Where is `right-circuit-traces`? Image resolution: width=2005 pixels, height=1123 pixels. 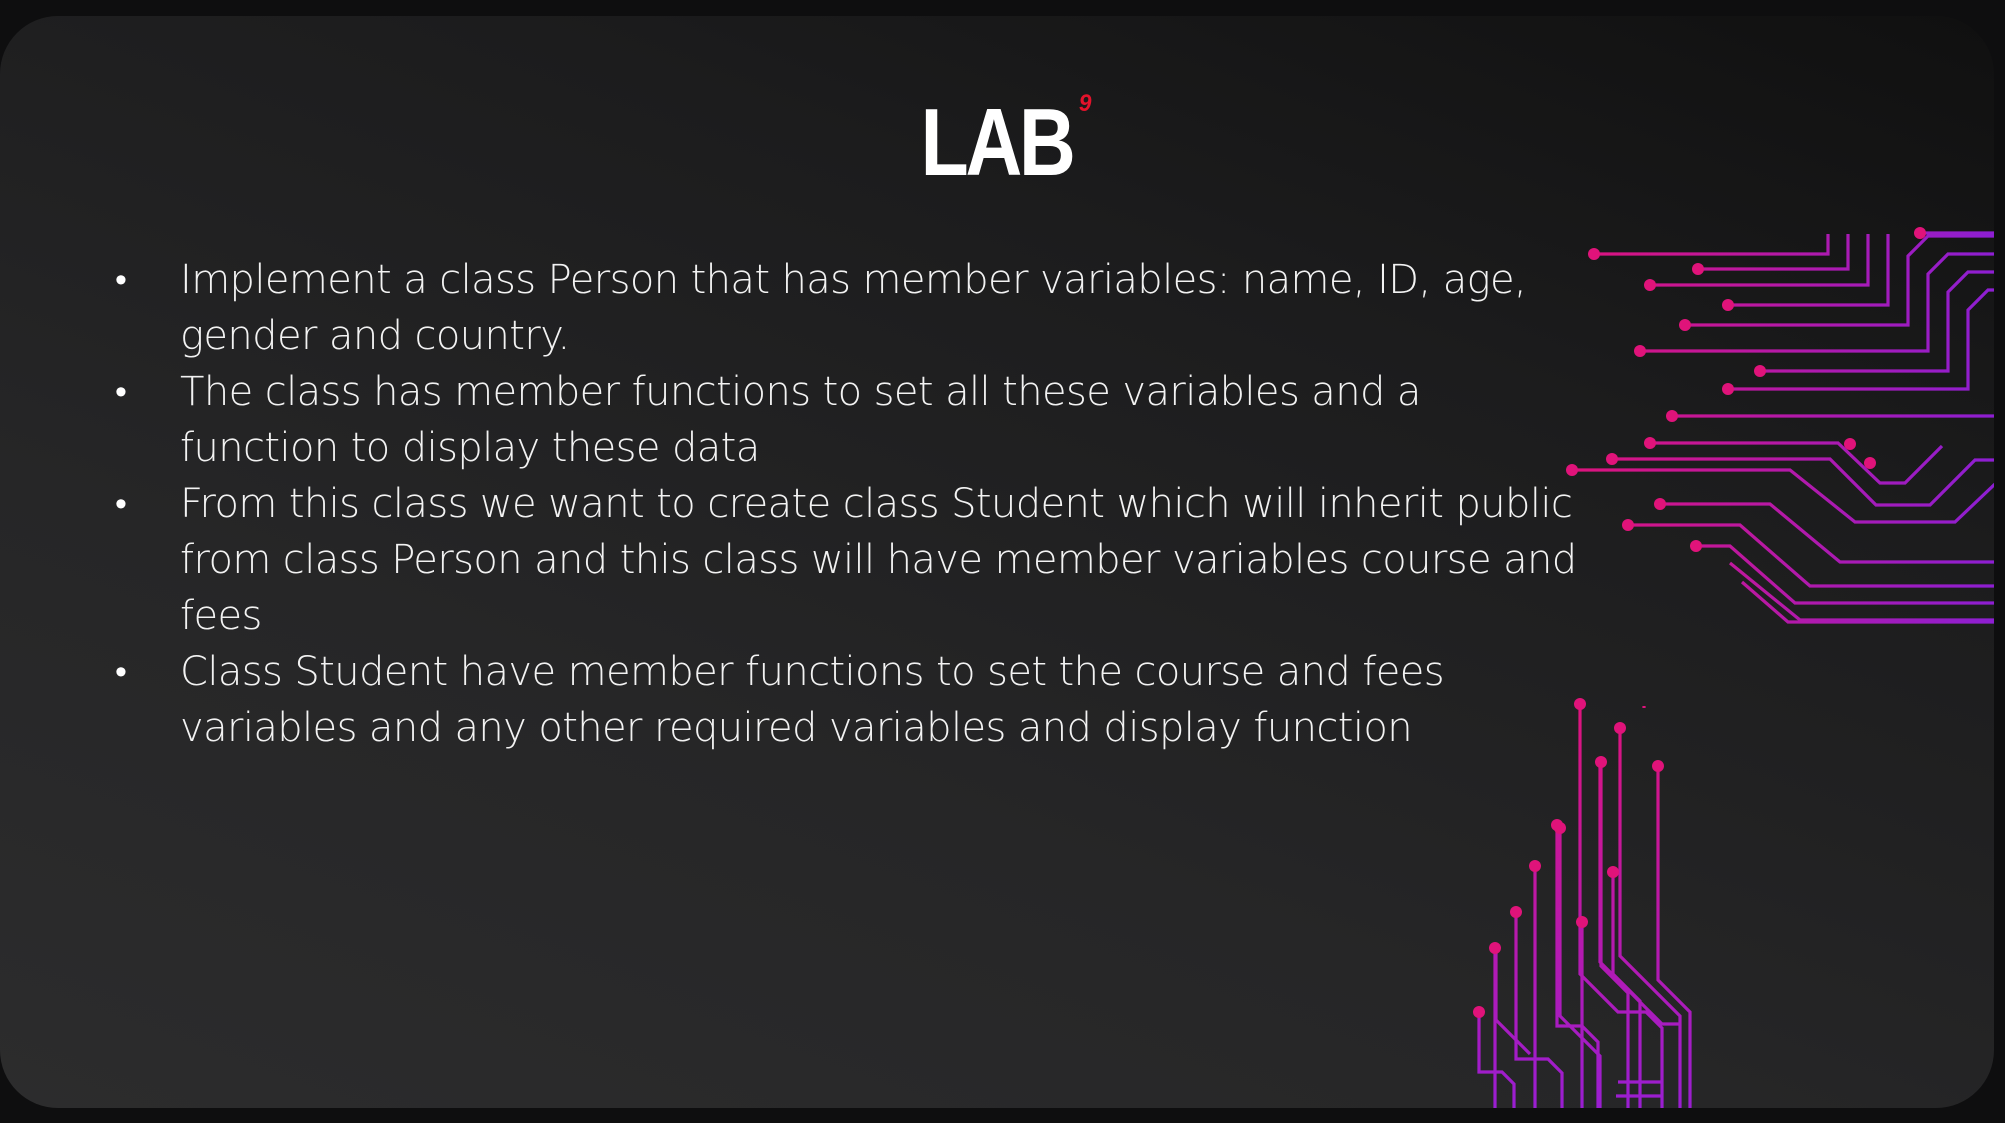
right-circuit-traces is located at coordinates (1783, 427).